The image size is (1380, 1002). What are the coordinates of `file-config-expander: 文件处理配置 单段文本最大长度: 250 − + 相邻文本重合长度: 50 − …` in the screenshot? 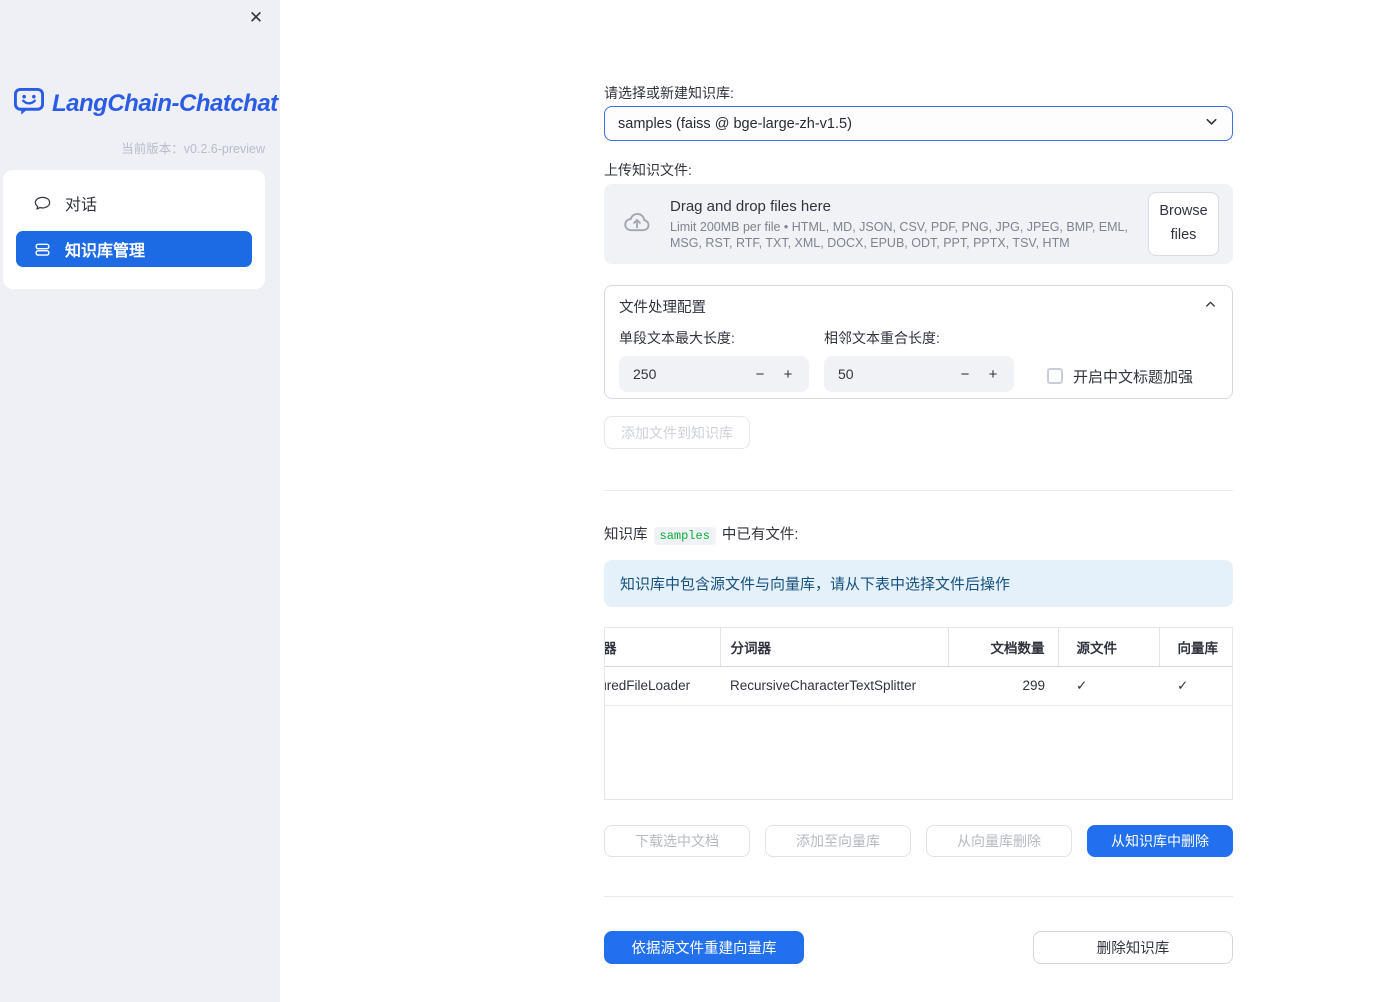 It's located at (918, 342).